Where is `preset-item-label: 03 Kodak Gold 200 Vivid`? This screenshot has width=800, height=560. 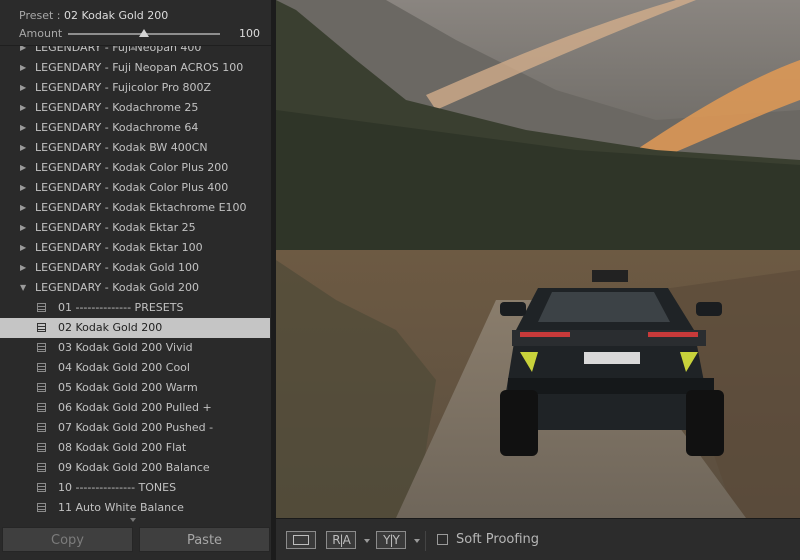
preset-item-label: 03 Kodak Gold 200 Vivid is located at coordinates (125, 347).